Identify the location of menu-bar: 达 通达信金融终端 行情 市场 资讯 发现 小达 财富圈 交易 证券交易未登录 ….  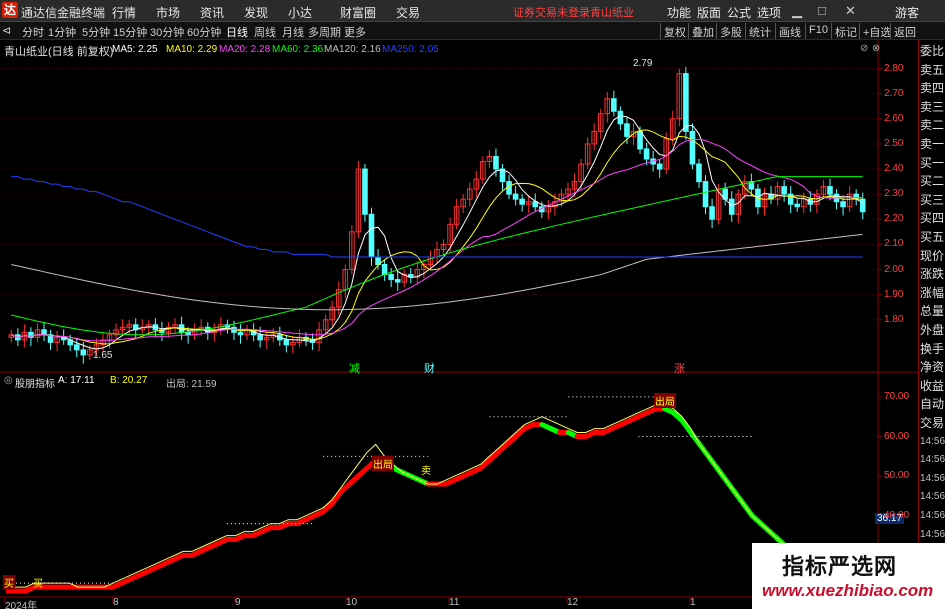
(472, 11).